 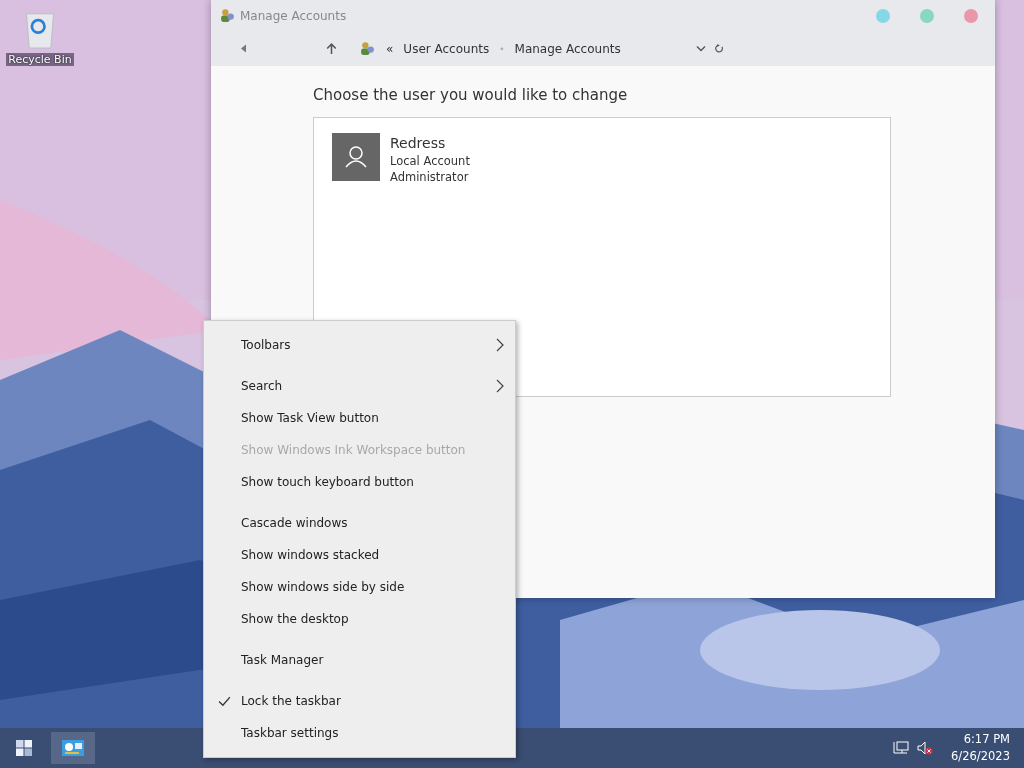 What do you see at coordinates (471, 95) in the screenshot?
I see `page-heading: Choose the user you would like to change` at bounding box center [471, 95].